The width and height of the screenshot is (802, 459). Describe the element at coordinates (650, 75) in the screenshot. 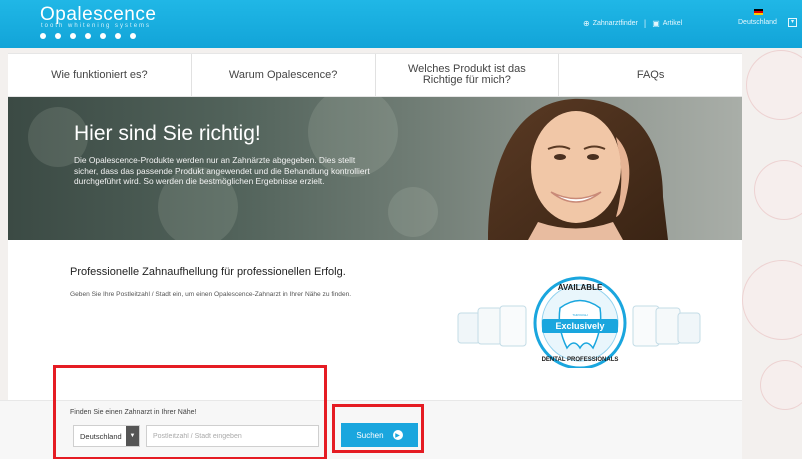

I see `nav-faqs: FAQs` at that location.